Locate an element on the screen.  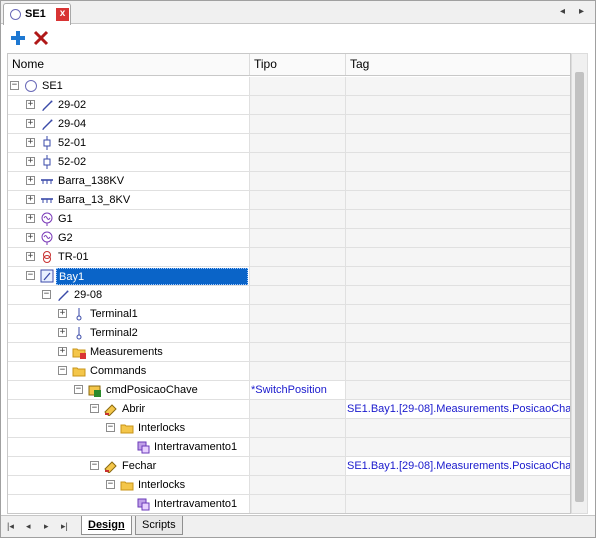
tree-row: − SE1 is located at coordinates (289, 86).